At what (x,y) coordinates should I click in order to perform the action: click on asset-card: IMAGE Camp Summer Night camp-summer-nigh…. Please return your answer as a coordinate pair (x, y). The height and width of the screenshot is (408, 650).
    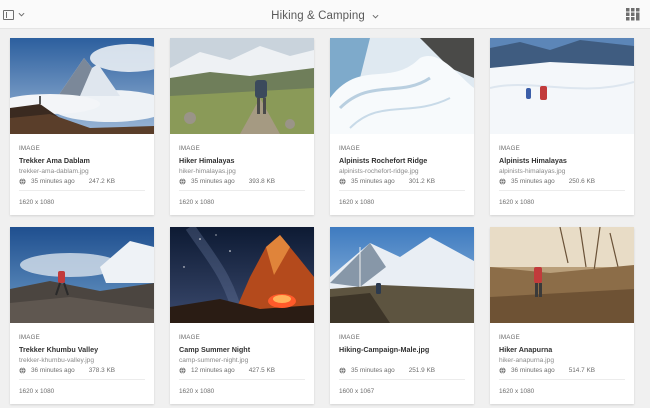
    Looking at the image, I should click on (242, 315).